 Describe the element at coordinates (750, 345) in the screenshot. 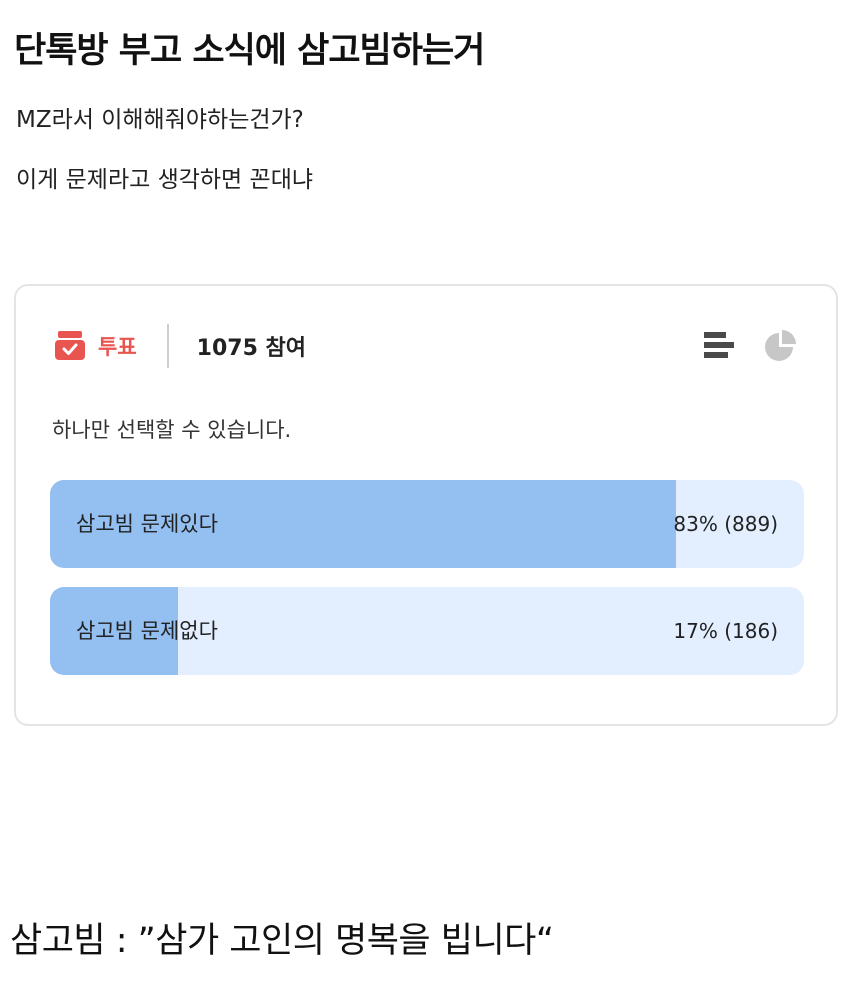

I see `view-toggle` at that location.